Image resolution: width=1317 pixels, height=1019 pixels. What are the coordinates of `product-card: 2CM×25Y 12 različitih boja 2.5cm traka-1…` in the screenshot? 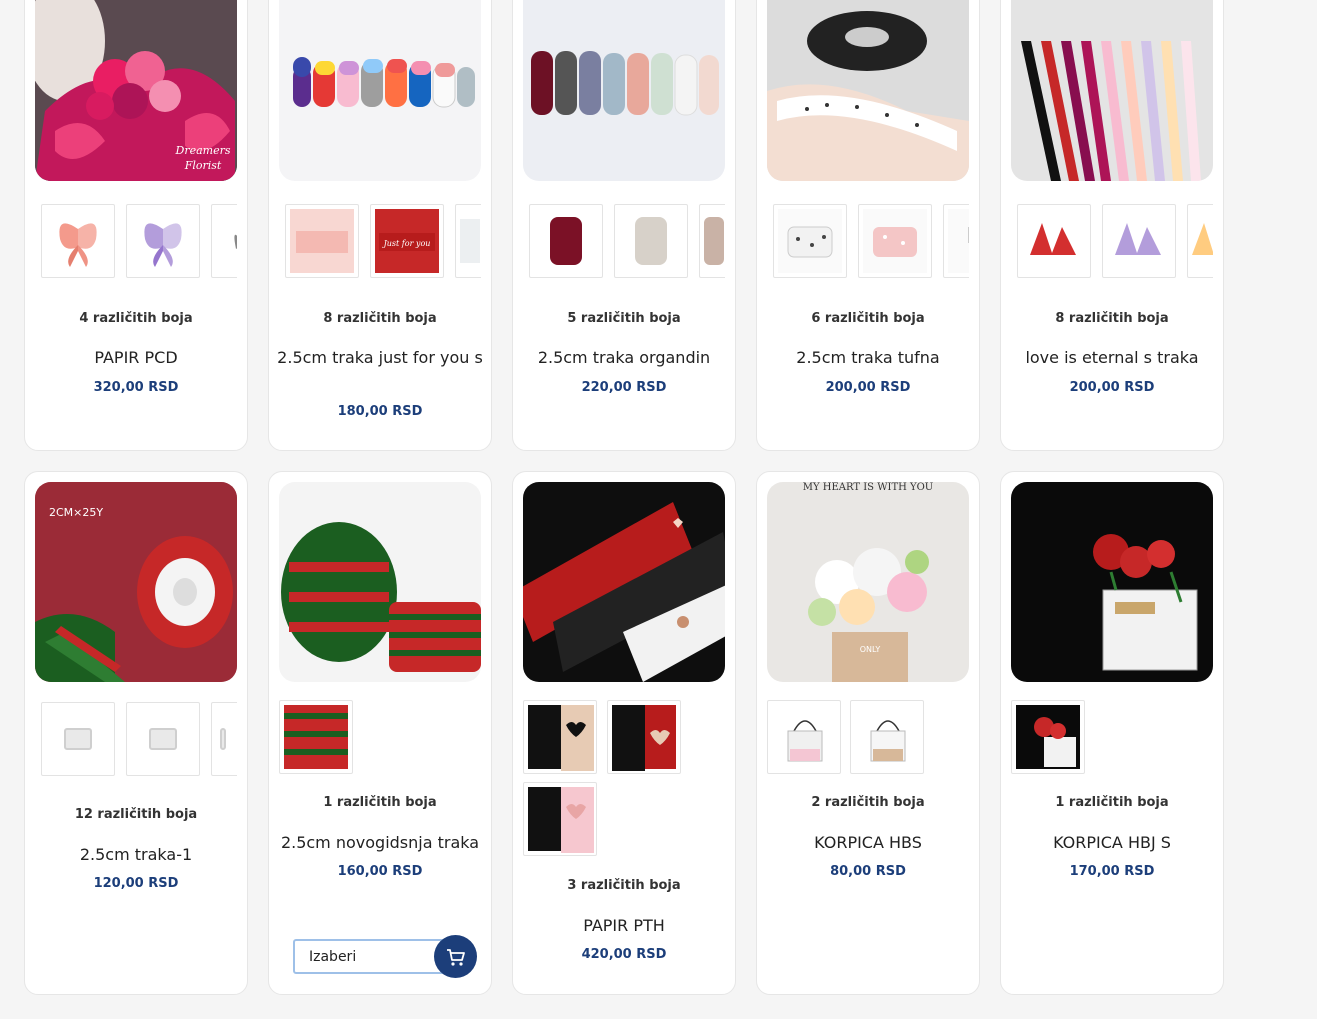 It's located at (136, 733).